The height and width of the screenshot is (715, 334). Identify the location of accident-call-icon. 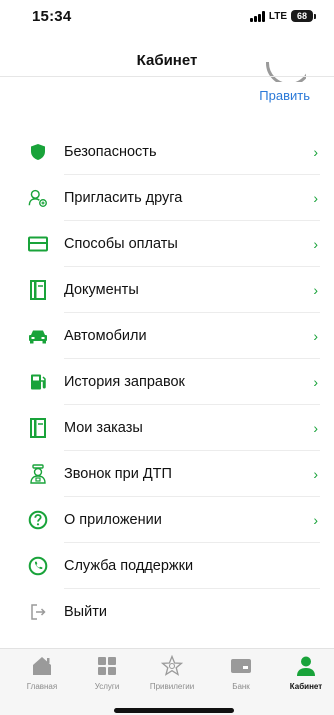
(38, 474).